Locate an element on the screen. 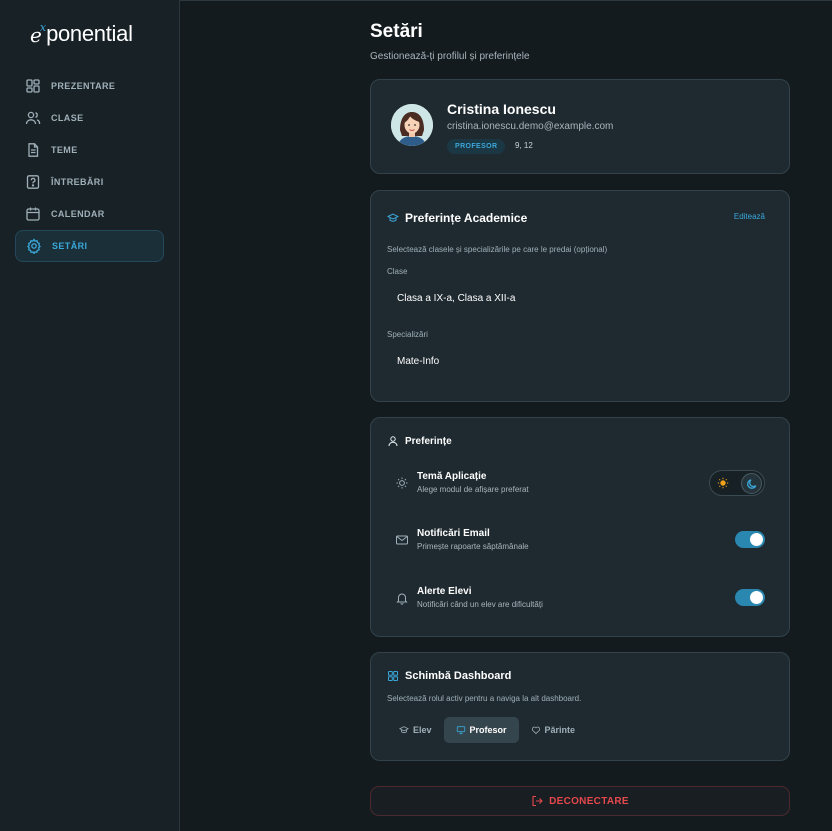 The height and width of the screenshot is (831, 832). logo-x: x is located at coordinates (43, 27).